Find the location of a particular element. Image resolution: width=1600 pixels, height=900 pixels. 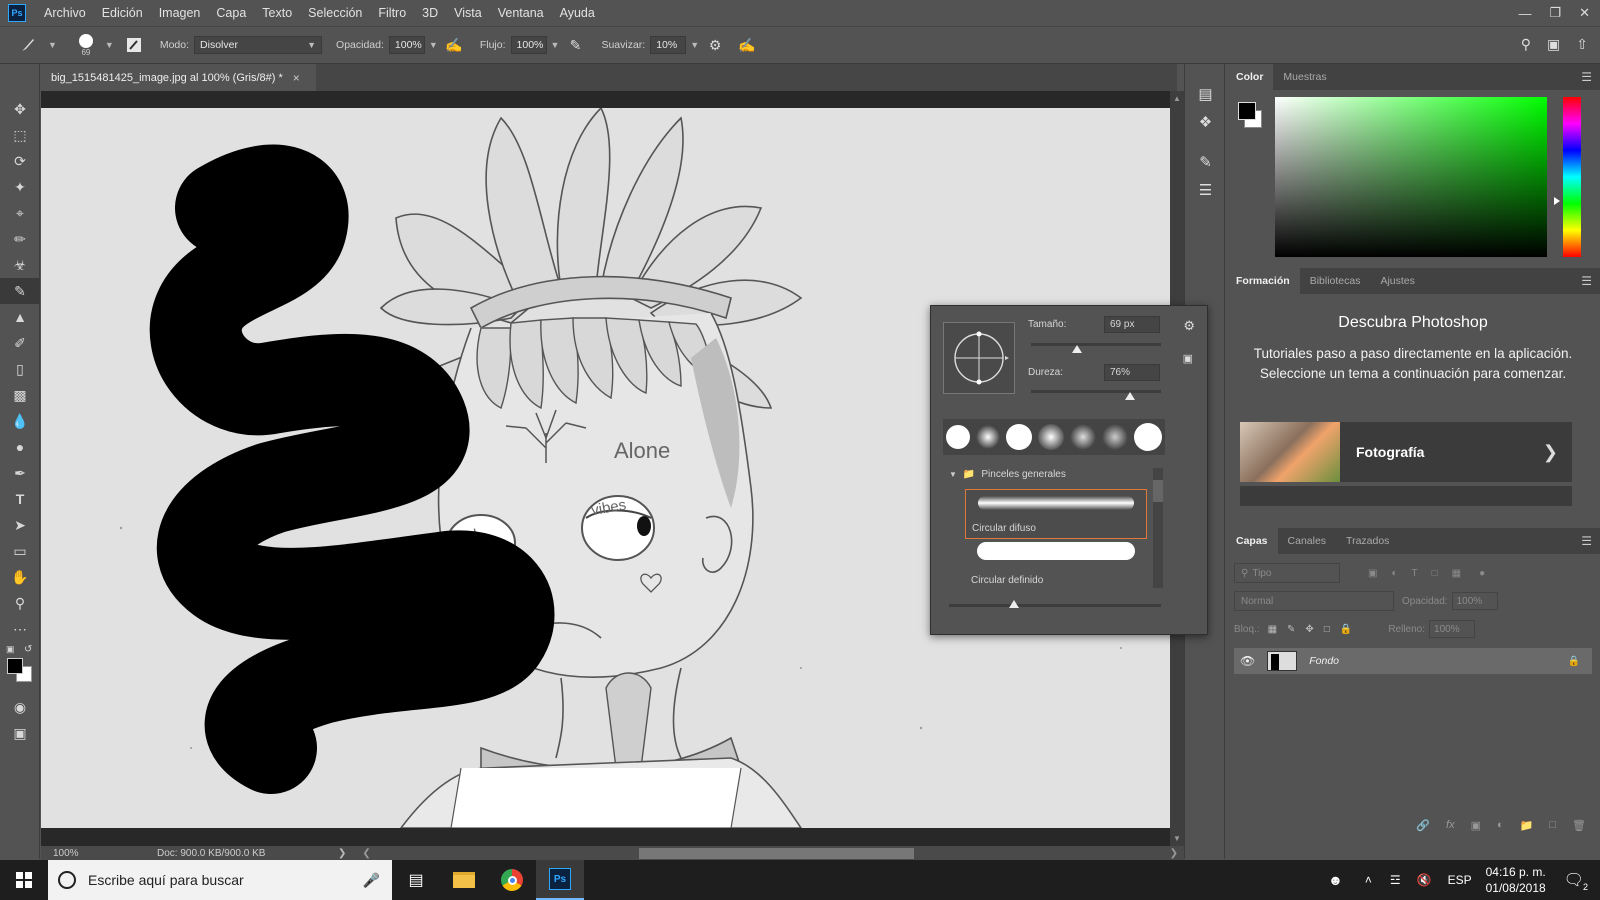

history-brush-tool-icon: ✐ is located at coordinates (20, 343).